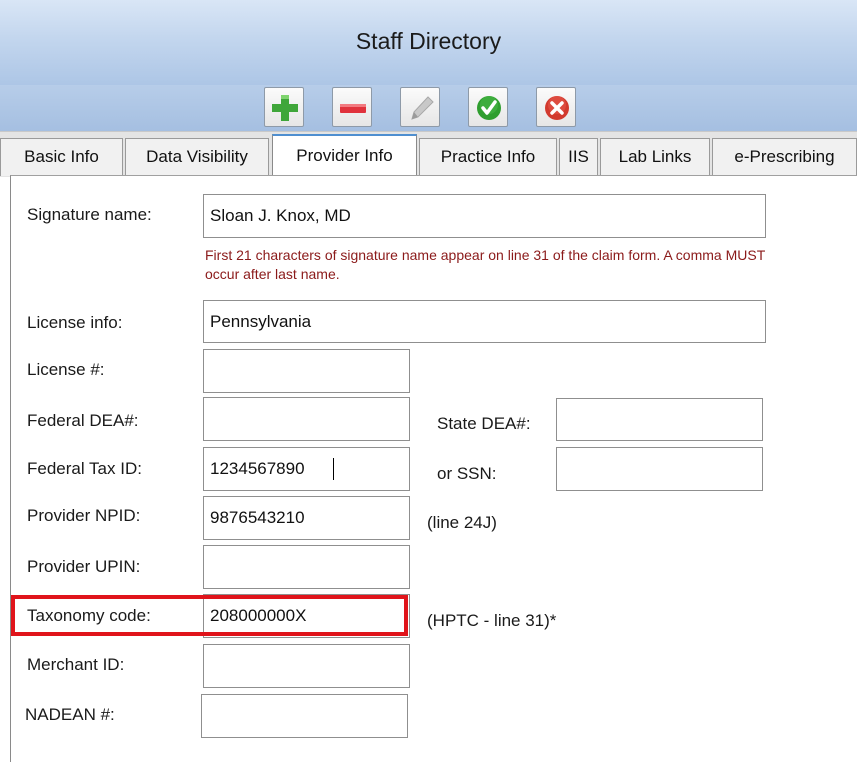  What do you see at coordinates (70, 714) in the screenshot?
I see `nadean-label: NADEAN #:` at bounding box center [70, 714].